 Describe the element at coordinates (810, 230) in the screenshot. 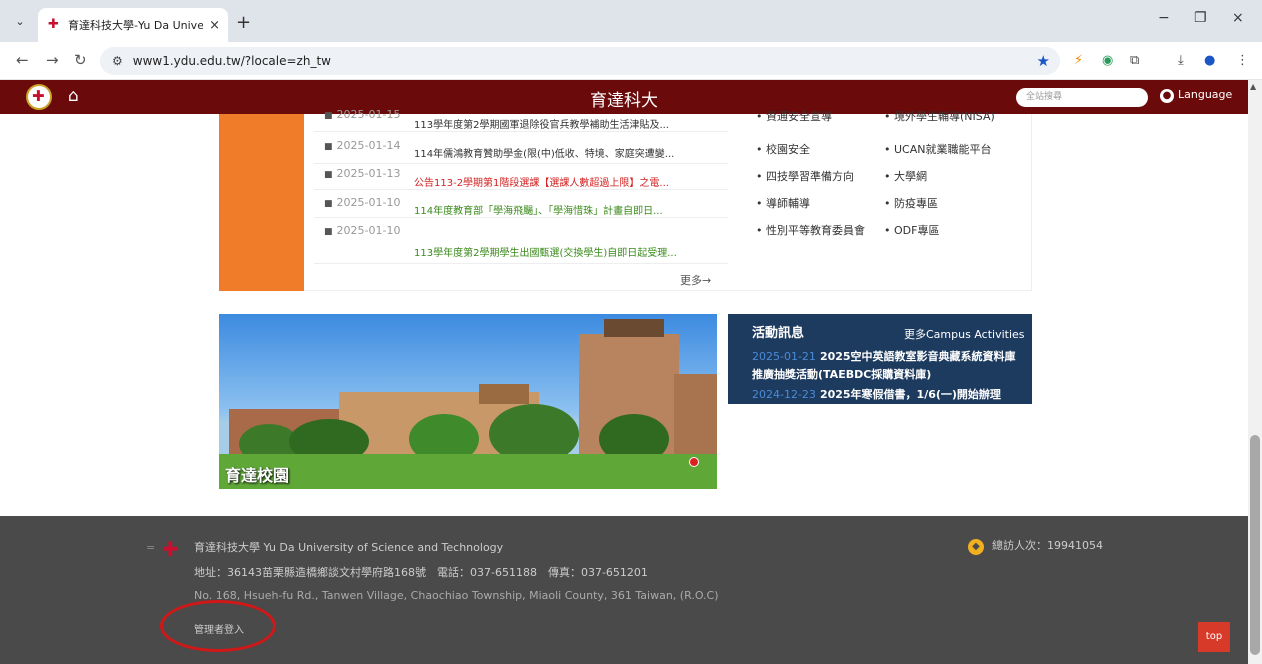

I see `link-item: 性別平等教育委員會` at that location.